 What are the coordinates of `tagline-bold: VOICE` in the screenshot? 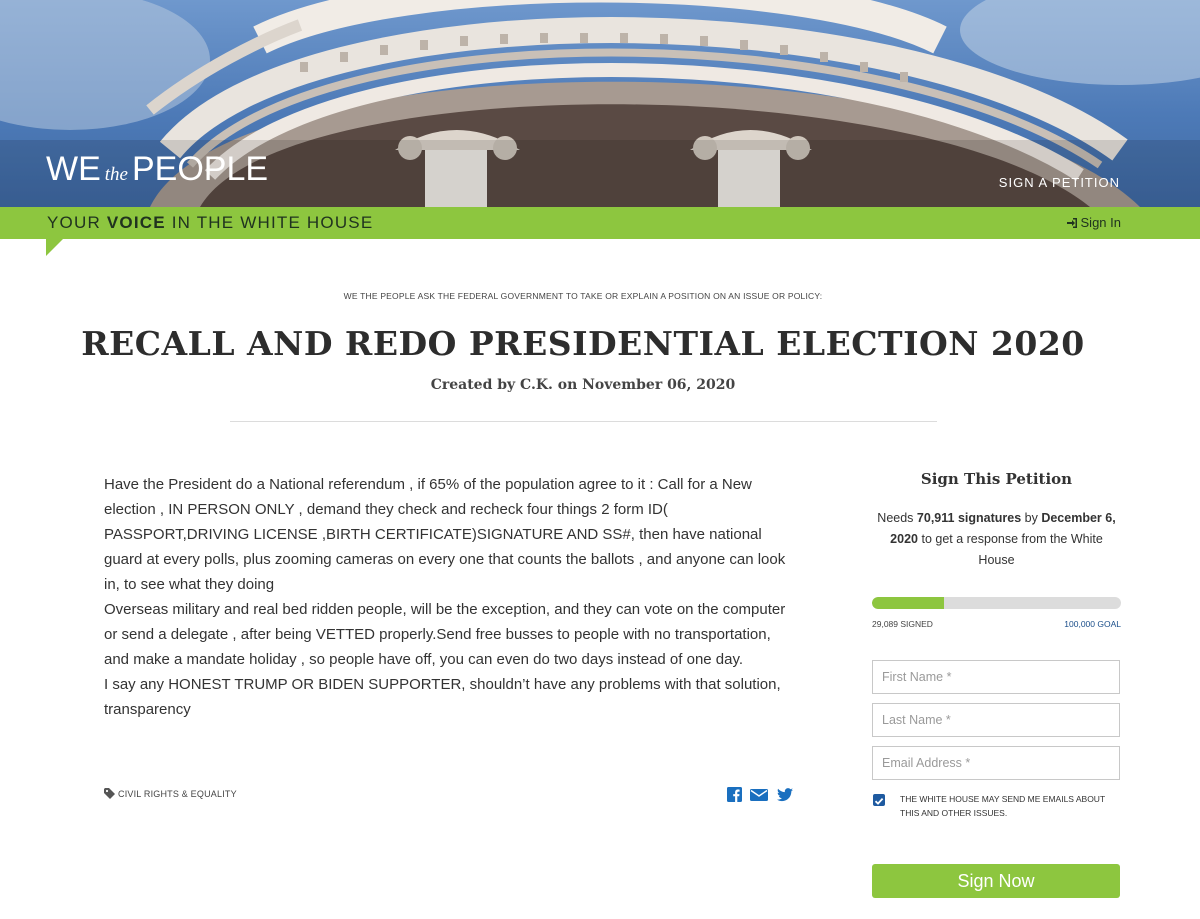 It's located at (136, 222).